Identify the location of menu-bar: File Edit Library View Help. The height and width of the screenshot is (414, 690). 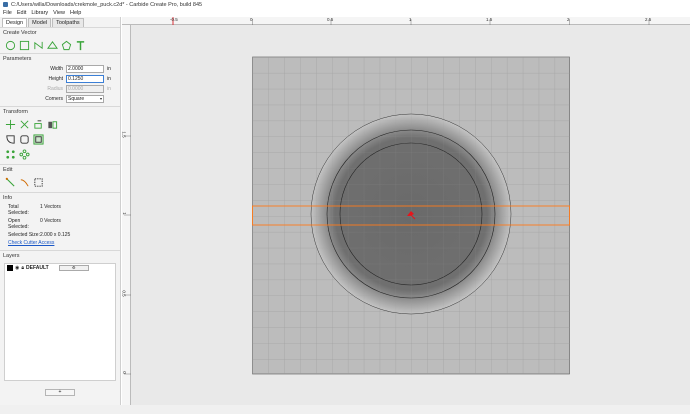
(345, 13).